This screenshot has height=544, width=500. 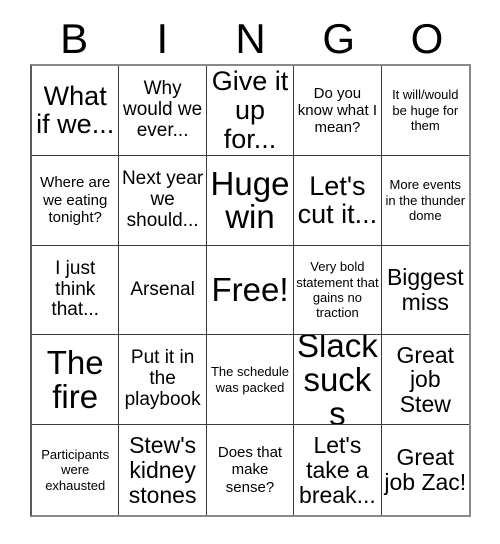 I want to click on bingo-cell-label: More events in the thunder dome, so click(x=425, y=200).